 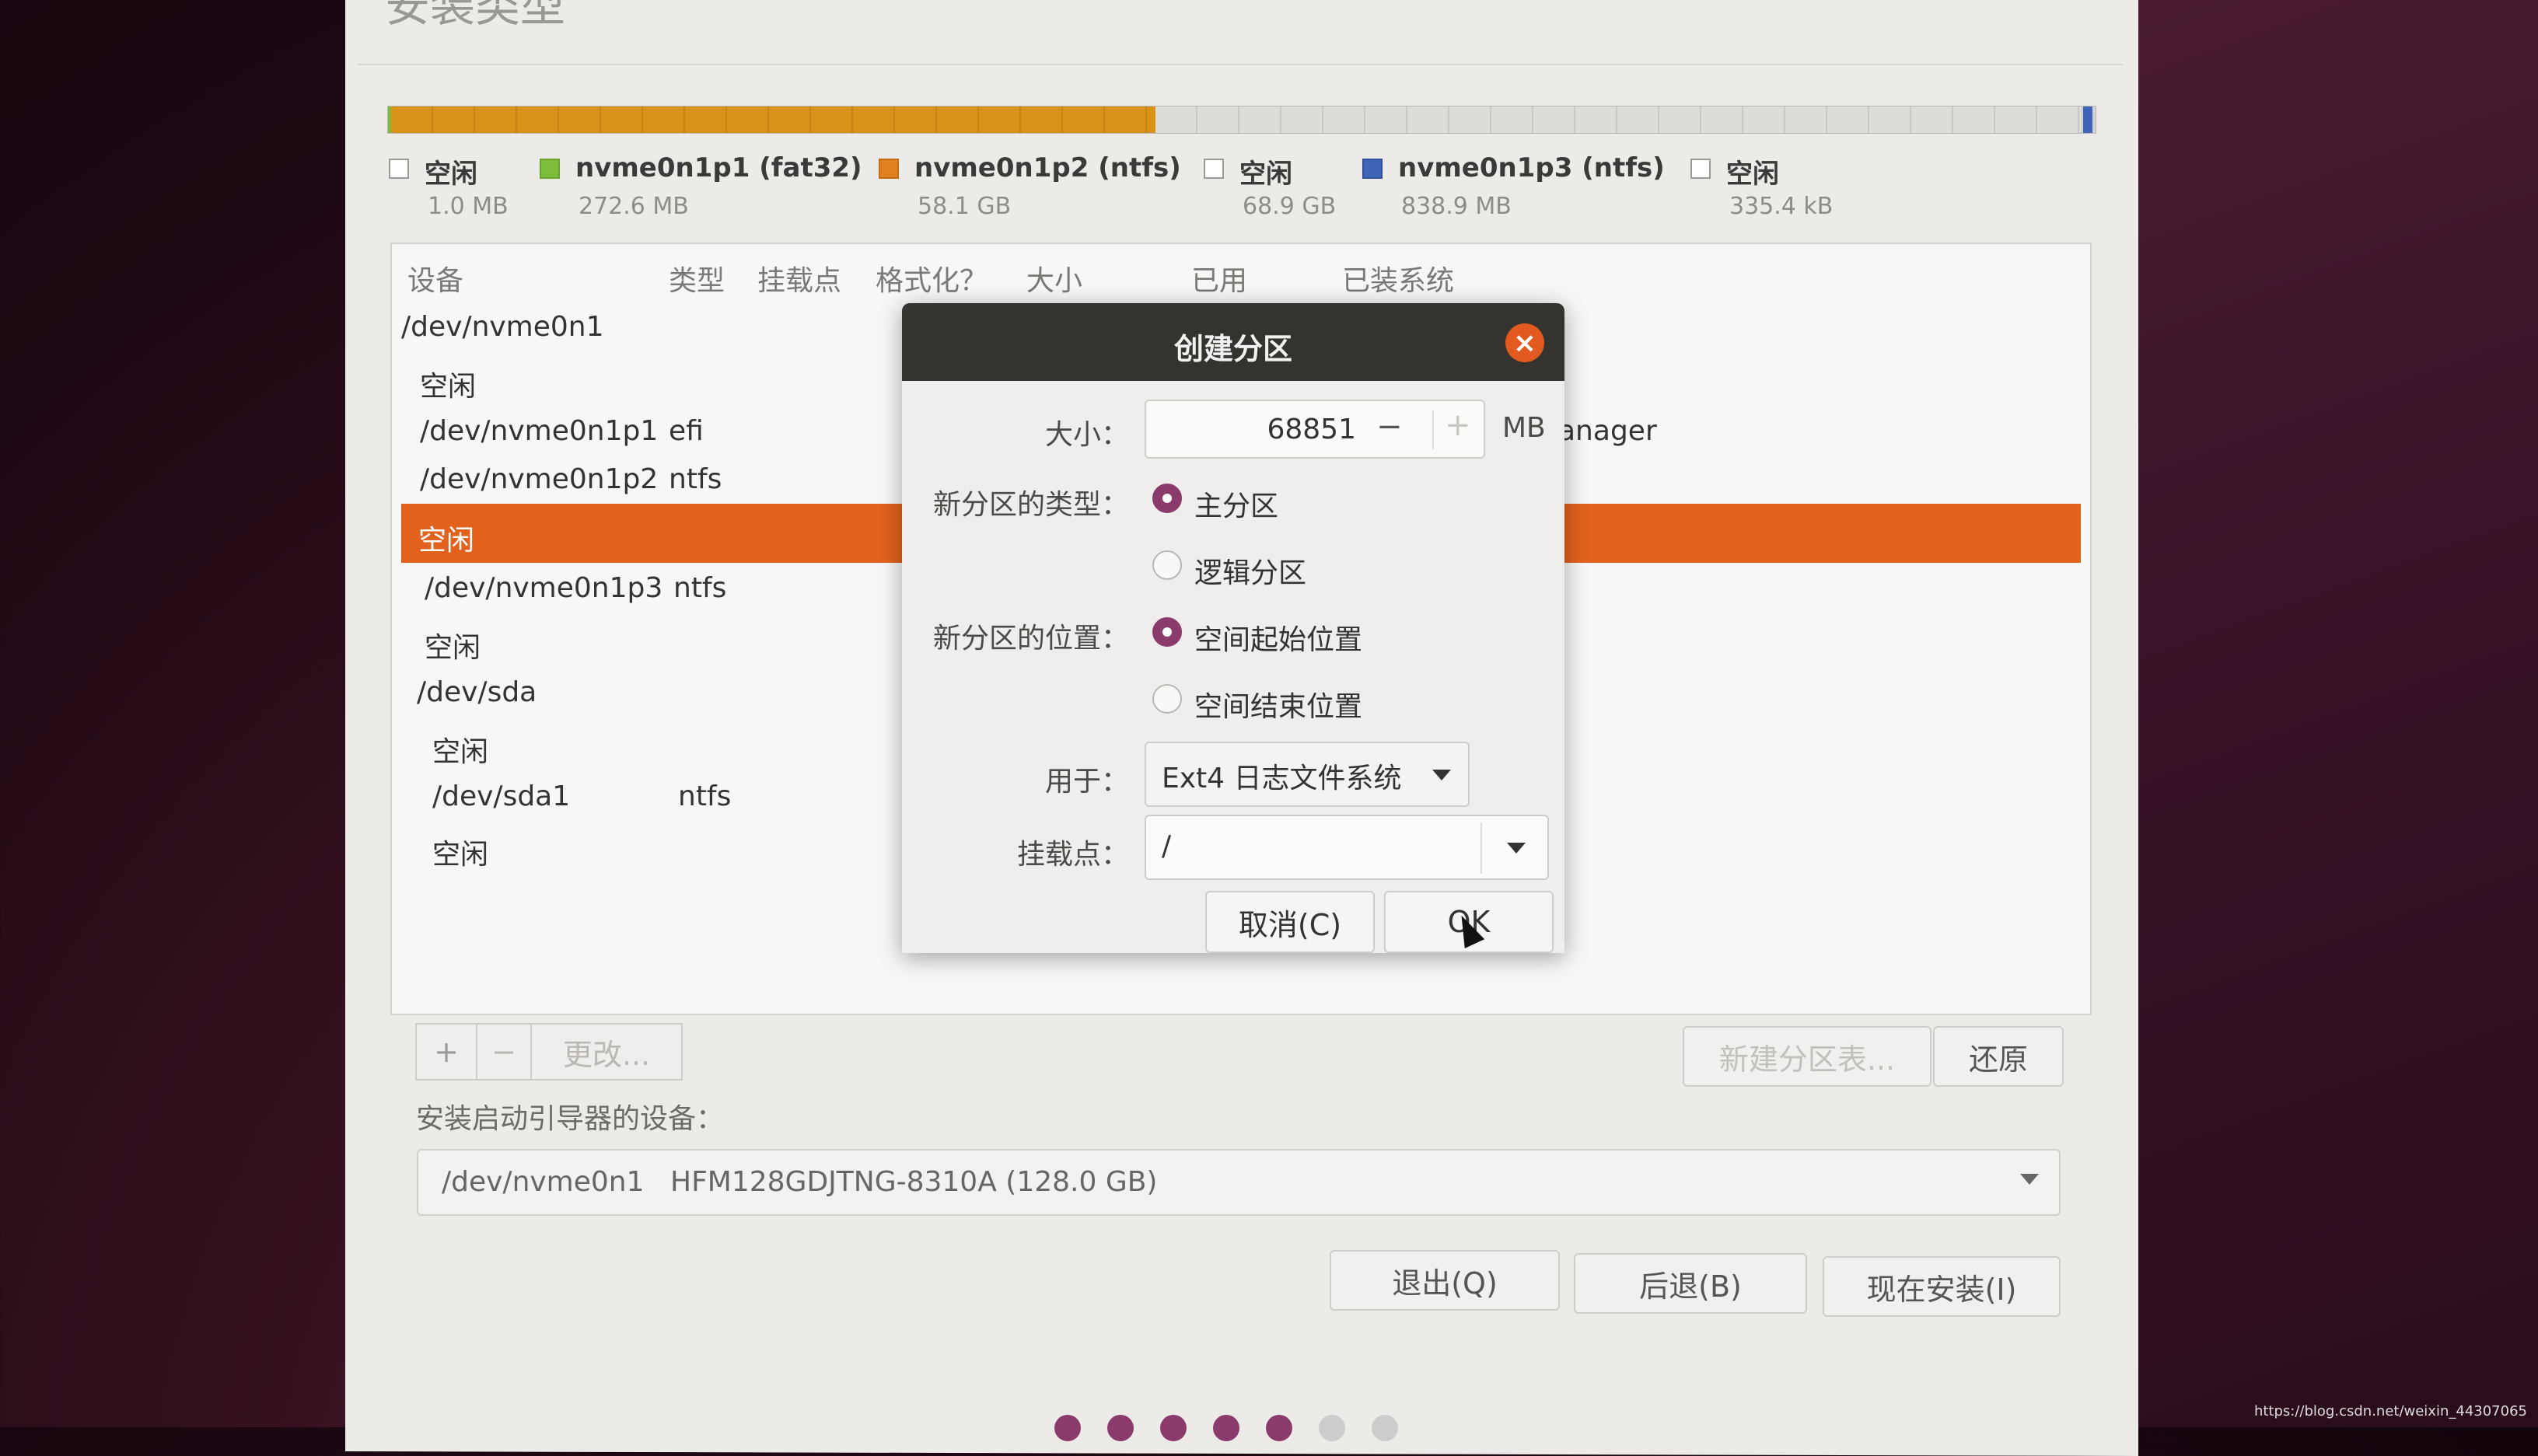 I want to click on legend-size: 272.6 MB, so click(x=634, y=207).